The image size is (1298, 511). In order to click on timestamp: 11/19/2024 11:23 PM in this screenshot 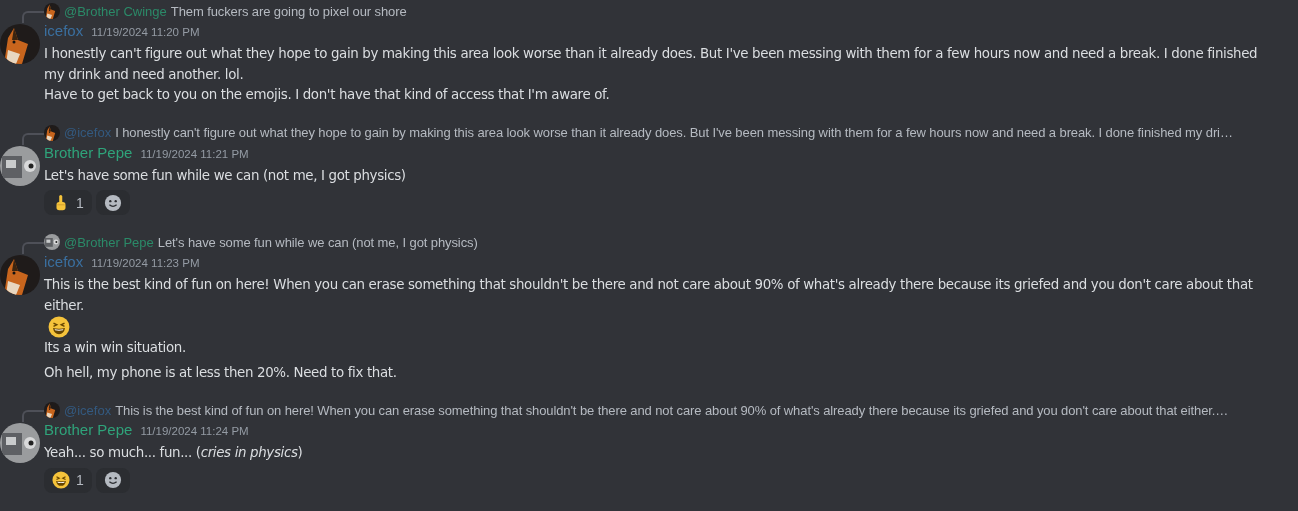, I will do `click(145, 263)`.